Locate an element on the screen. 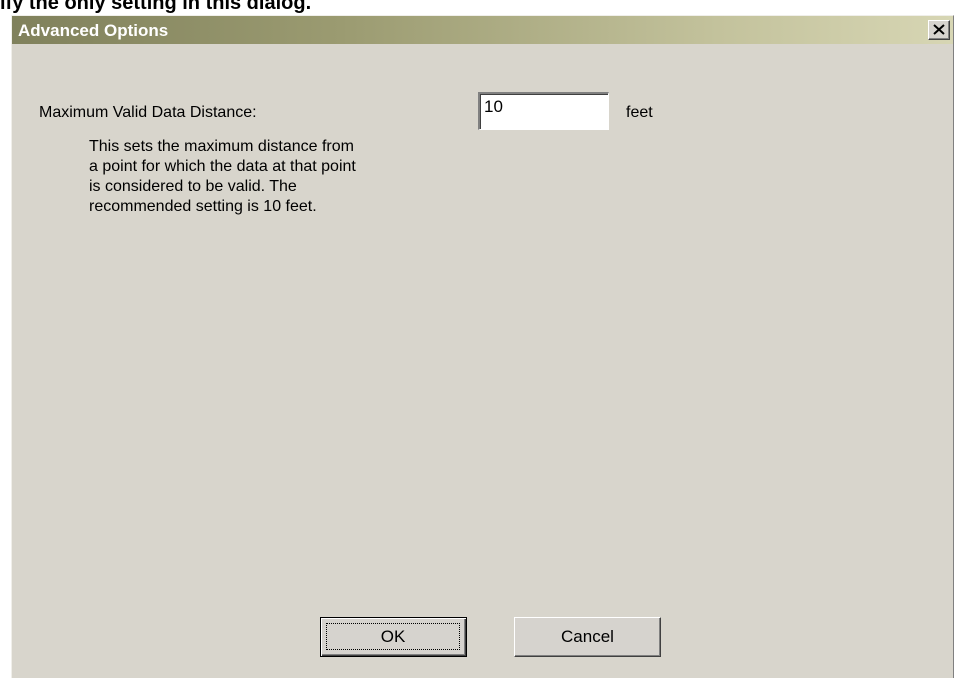 The height and width of the screenshot is (678, 956). ok-button: OK is located at coordinates (393, 637).